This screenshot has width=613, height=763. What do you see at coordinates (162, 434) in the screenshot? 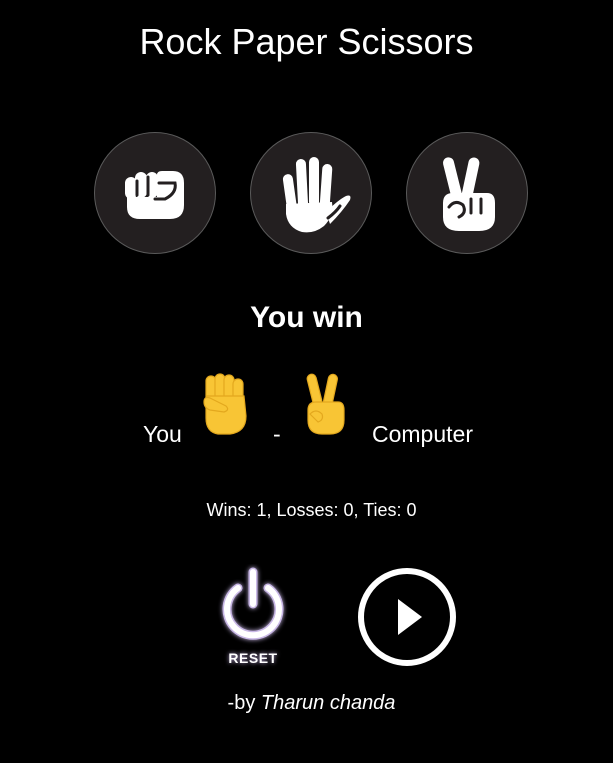
I see `you-label: You` at bounding box center [162, 434].